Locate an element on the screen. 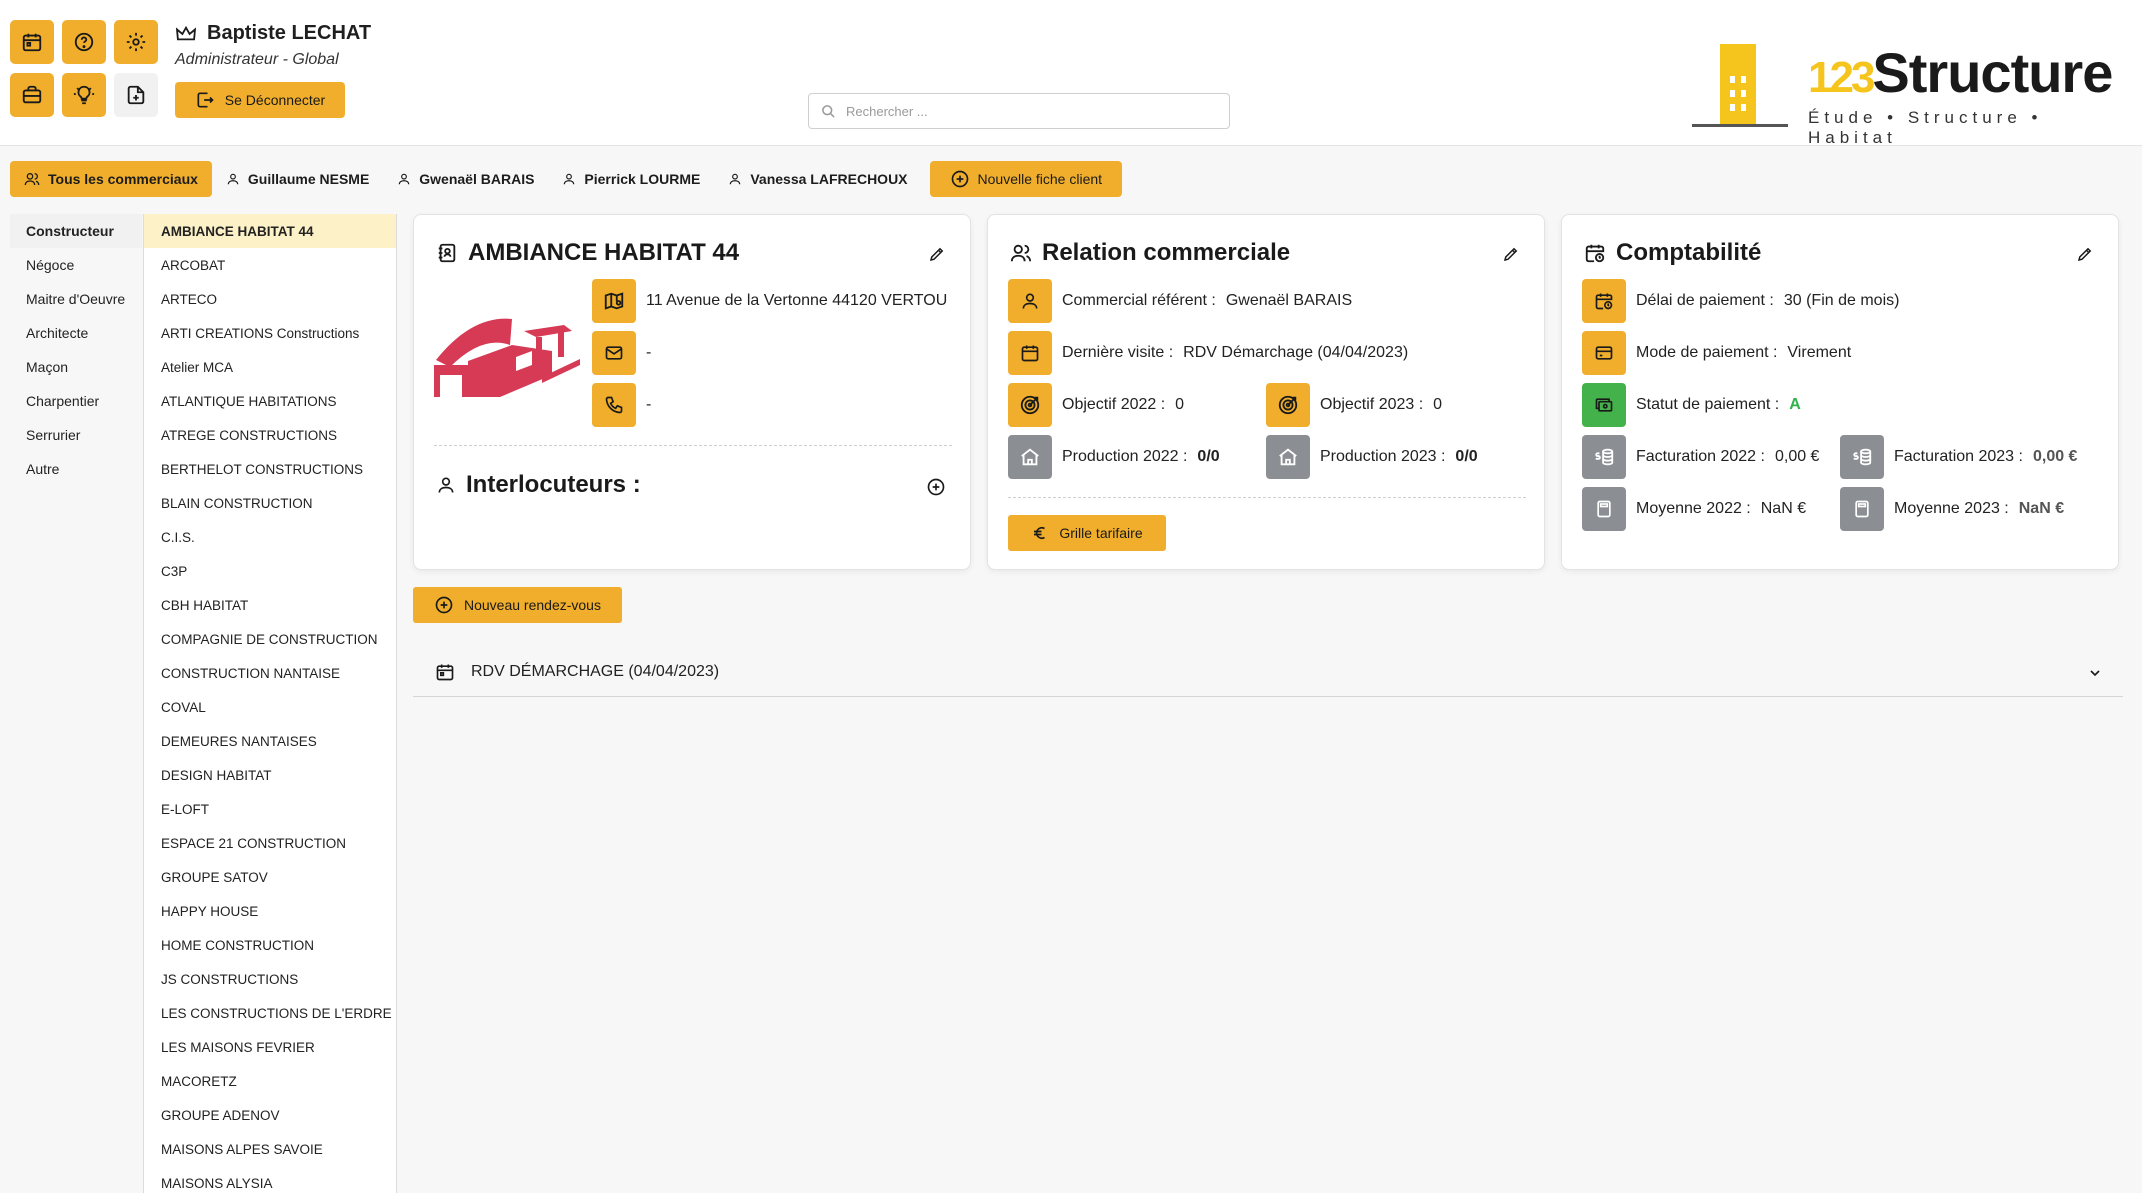  cash-icon is located at coordinates (1604, 405).